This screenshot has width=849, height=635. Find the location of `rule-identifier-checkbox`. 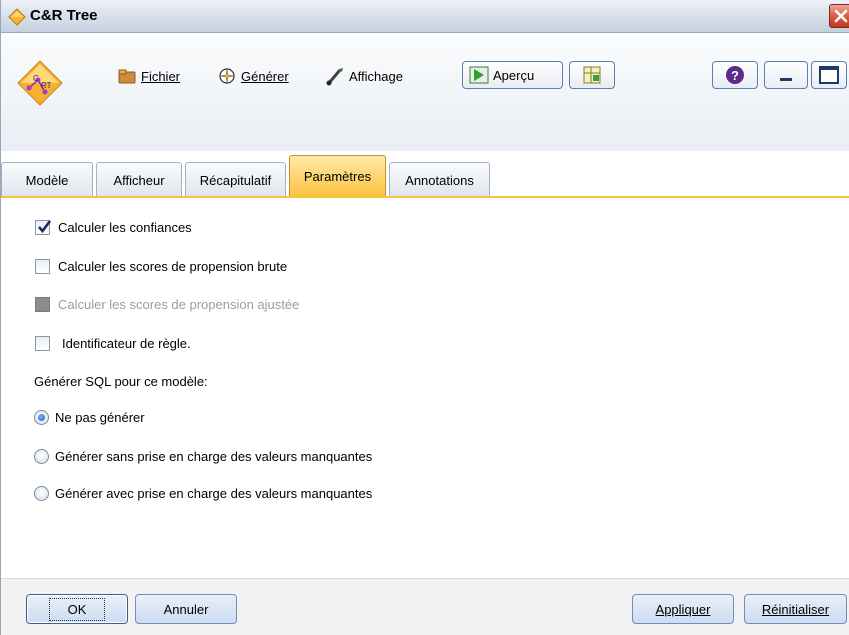

rule-identifier-checkbox is located at coordinates (42, 343).